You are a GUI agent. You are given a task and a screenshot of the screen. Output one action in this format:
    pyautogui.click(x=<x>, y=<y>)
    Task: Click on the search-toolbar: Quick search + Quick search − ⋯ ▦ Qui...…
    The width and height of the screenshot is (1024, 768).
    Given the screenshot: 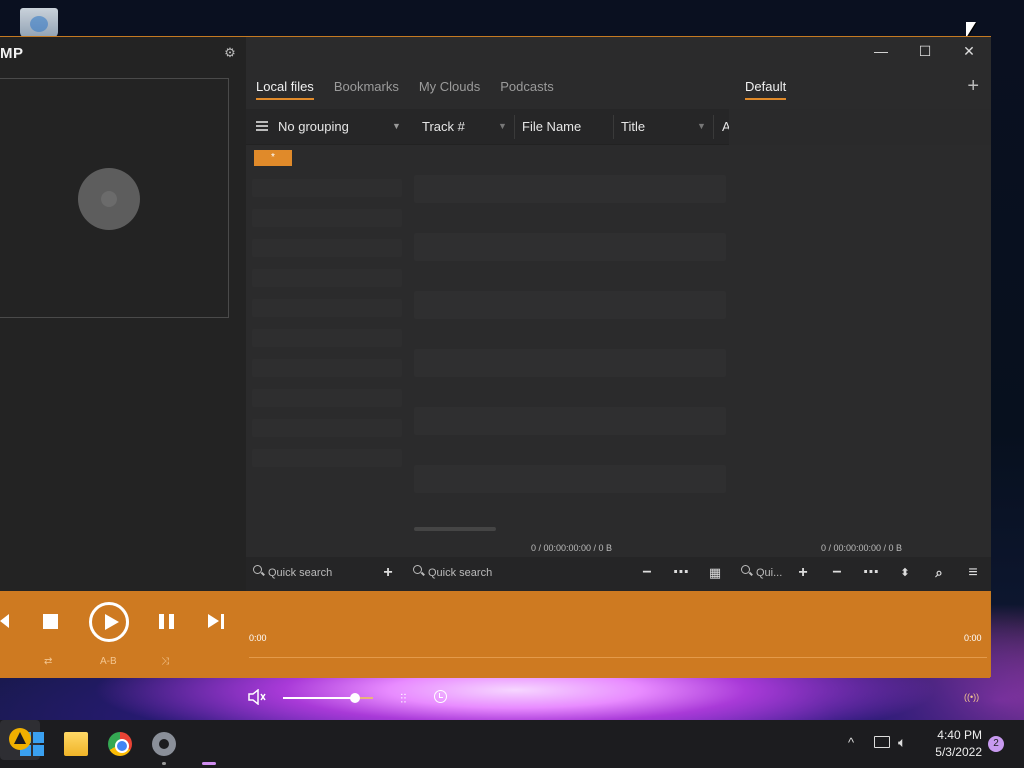 What is the action you would take?
    pyautogui.click(x=618, y=574)
    